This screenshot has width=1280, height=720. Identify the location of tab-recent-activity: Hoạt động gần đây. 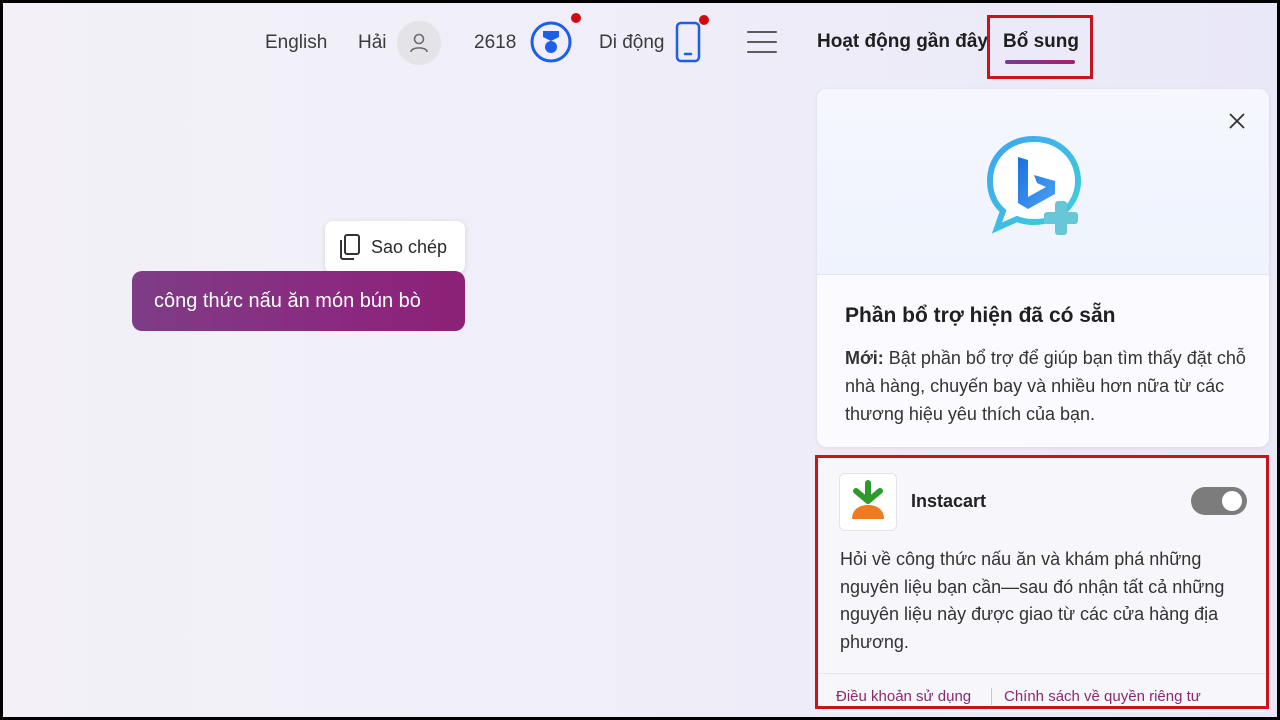
(902, 42).